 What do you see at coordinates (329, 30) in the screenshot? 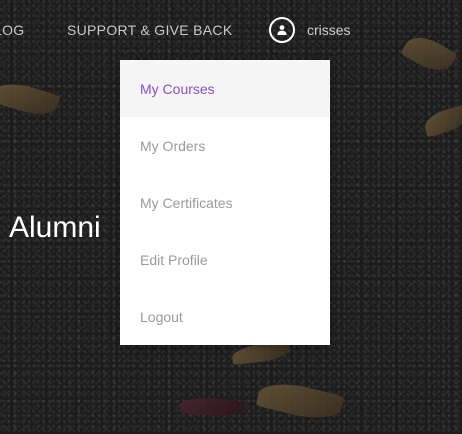
I see `user-name: crisses` at bounding box center [329, 30].